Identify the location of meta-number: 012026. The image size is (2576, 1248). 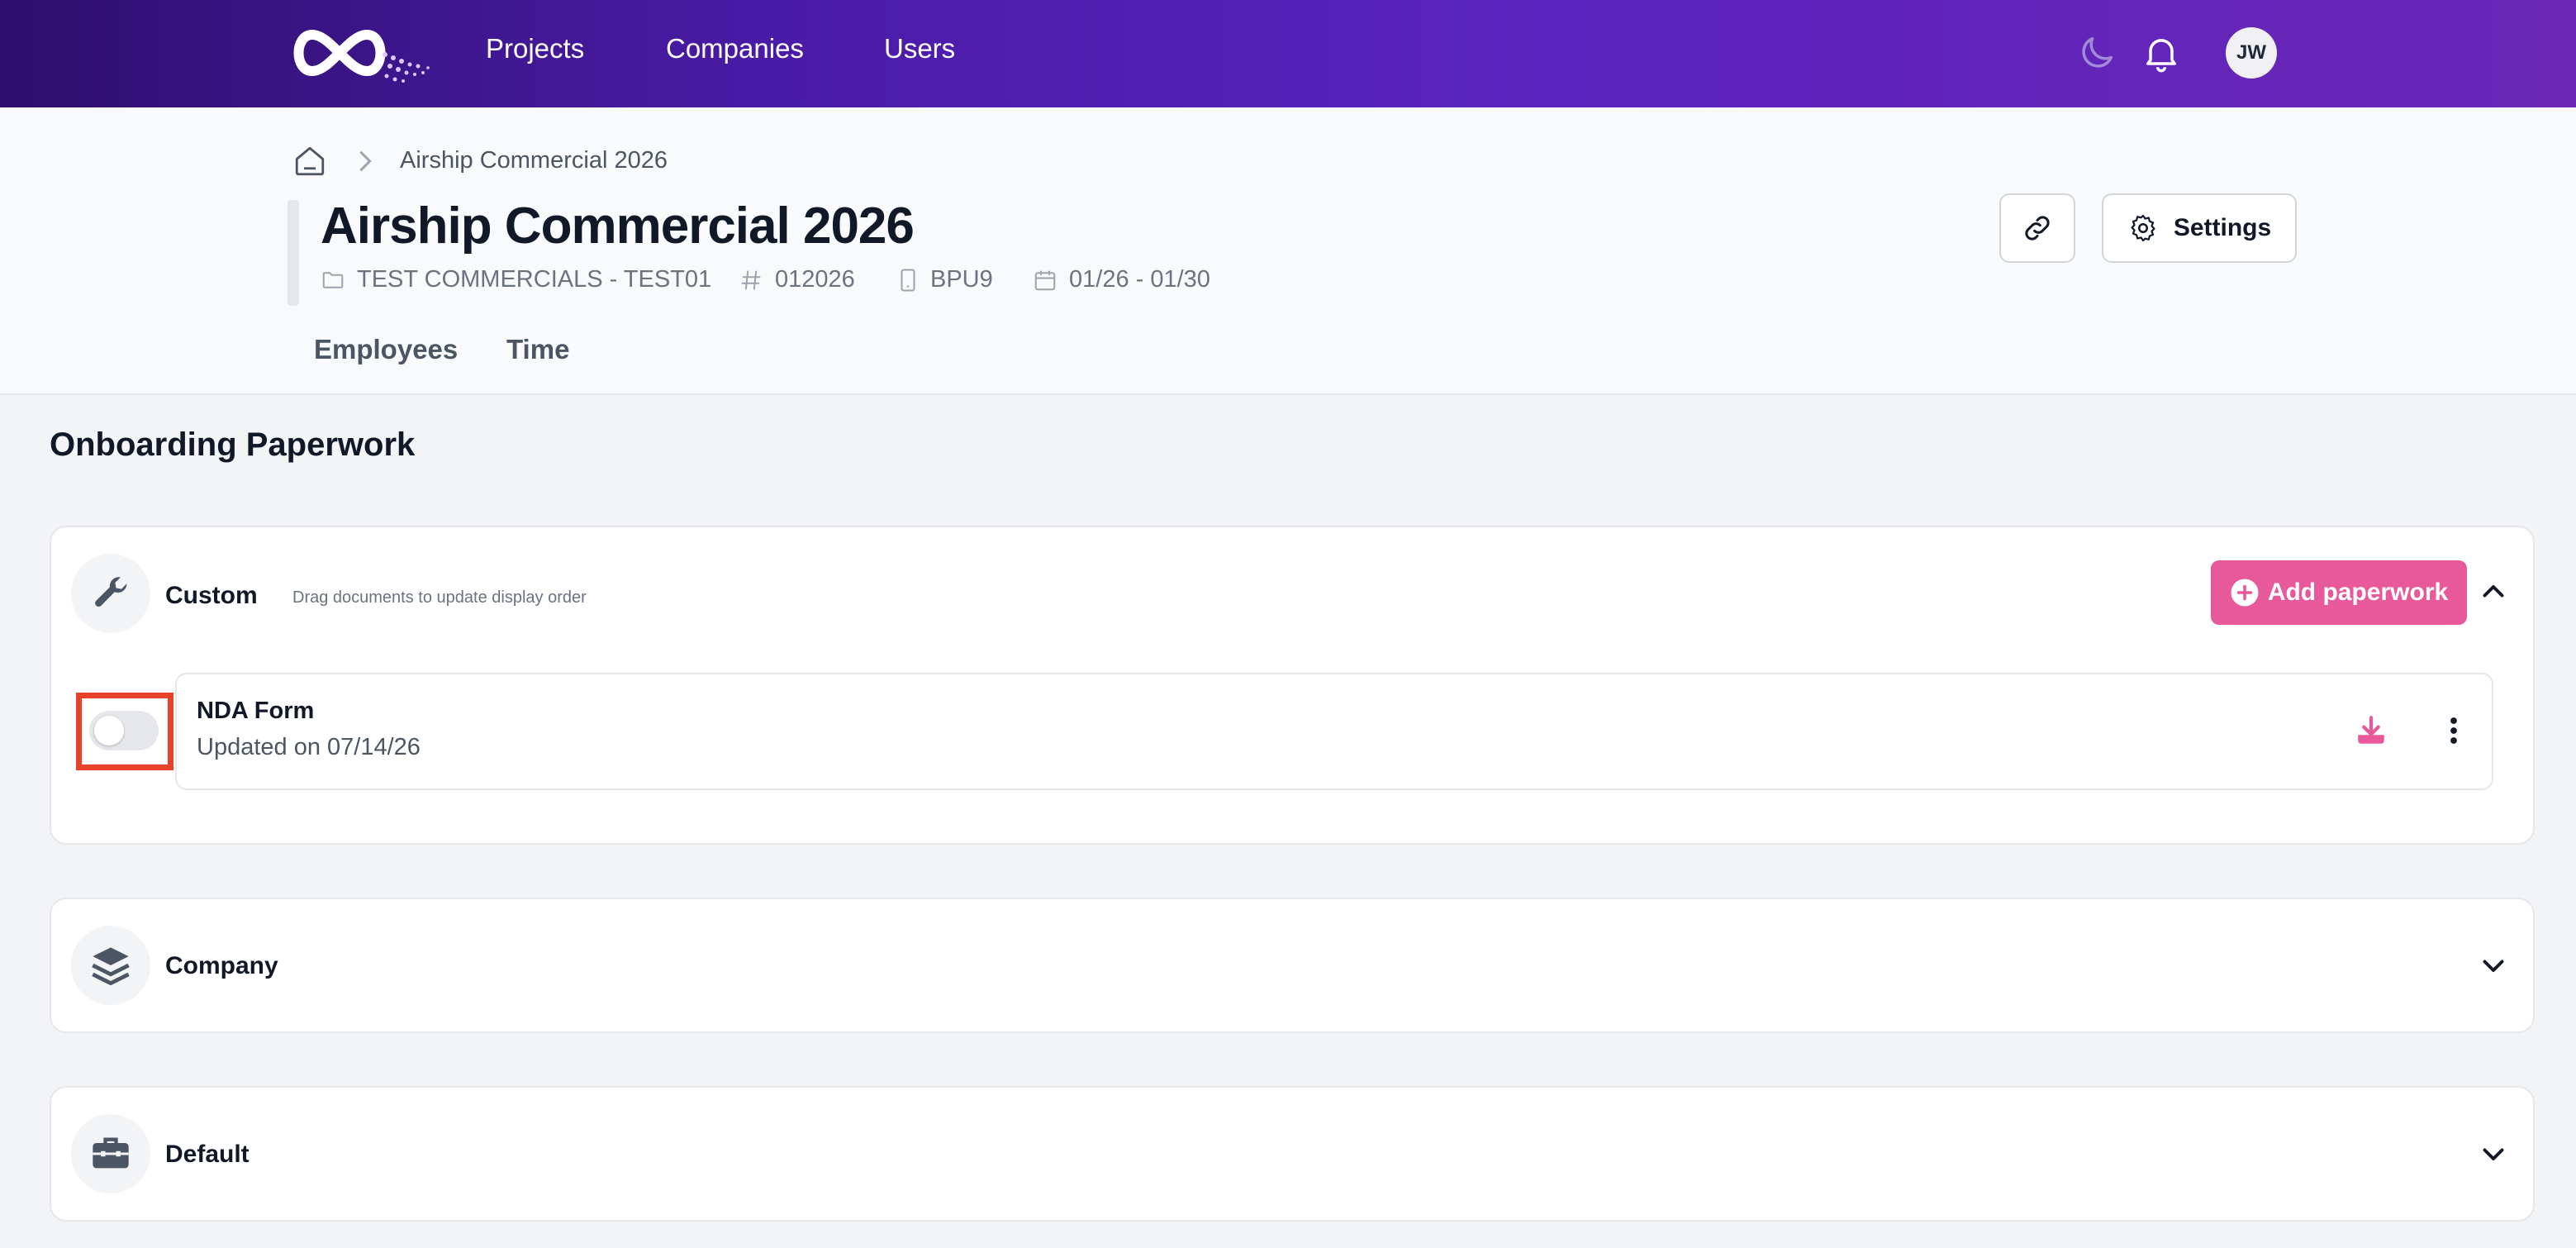
(797, 279).